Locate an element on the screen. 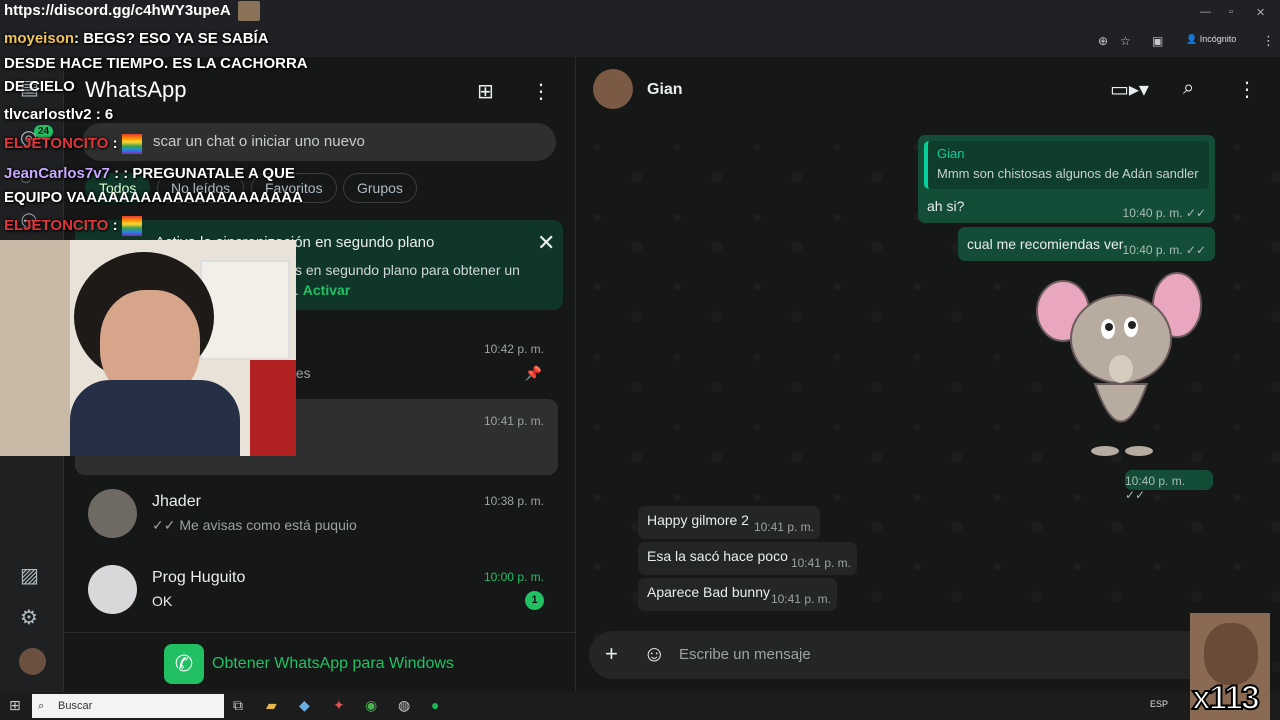  windows-taskbar: ⊞ Buscar ⌕ ⧉ ▰ ◆ ✦ ◉ ◍ ● ESP is located at coordinates (640, 706).